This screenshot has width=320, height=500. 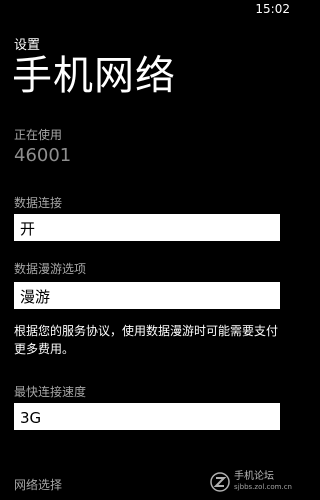 What do you see at coordinates (147, 227) in the screenshot?
I see `data-connection-select: 开` at bounding box center [147, 227].